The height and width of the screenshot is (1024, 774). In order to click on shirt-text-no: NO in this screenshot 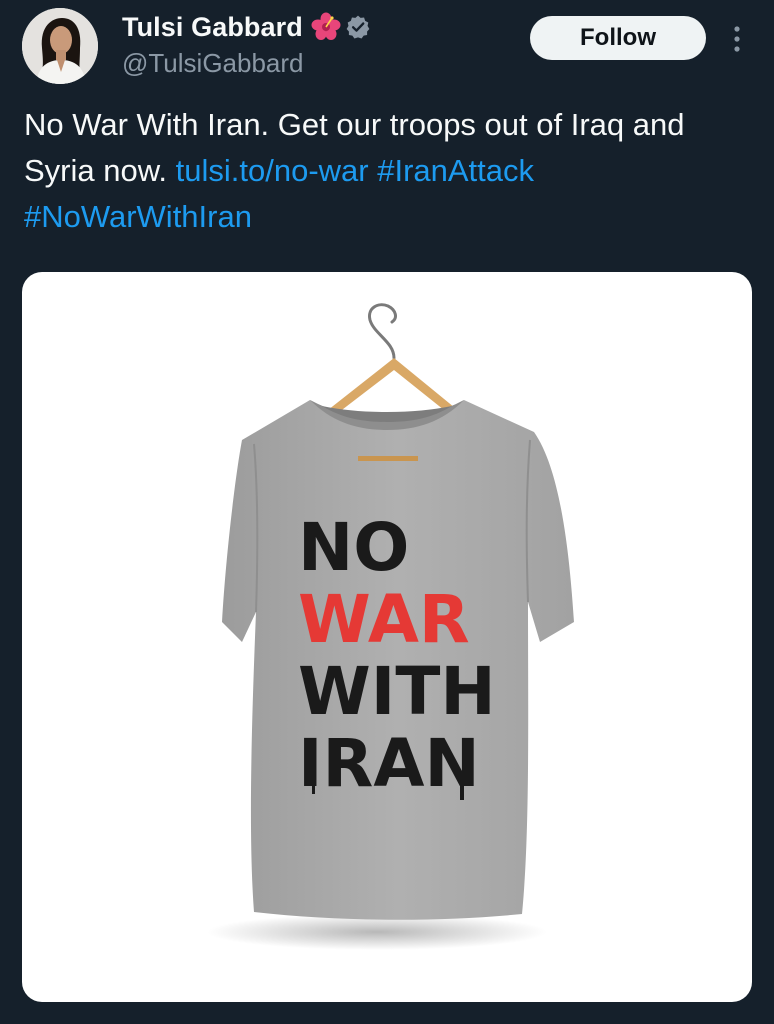, I will do `click(353, 547)`.